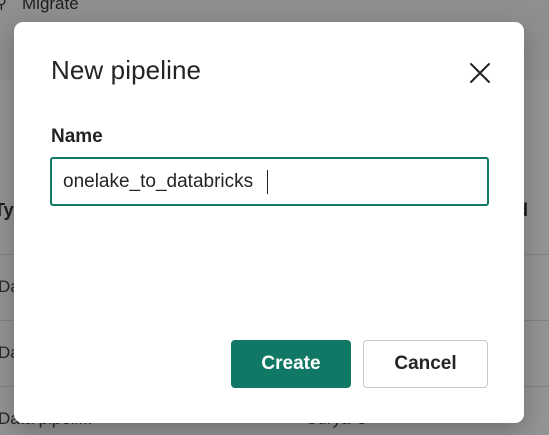 The width and height of the screenshot is (549, 435). Describe the element at coordinates (77, 136) in the screenshot. I see `name-label: Name` at that location.